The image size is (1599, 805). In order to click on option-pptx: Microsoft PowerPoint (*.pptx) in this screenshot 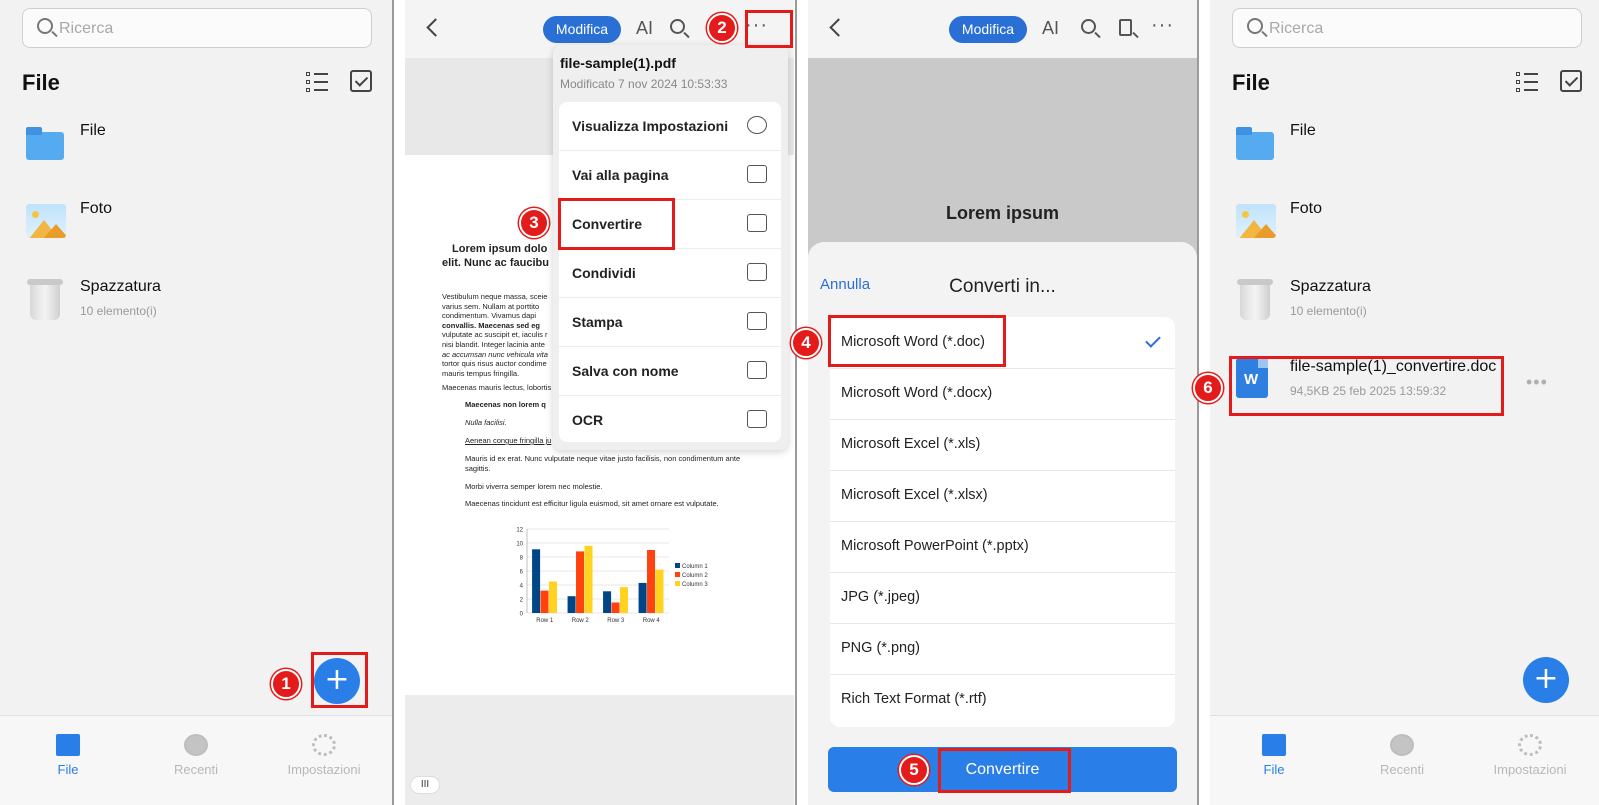, I will do `click(1002, 547)`.